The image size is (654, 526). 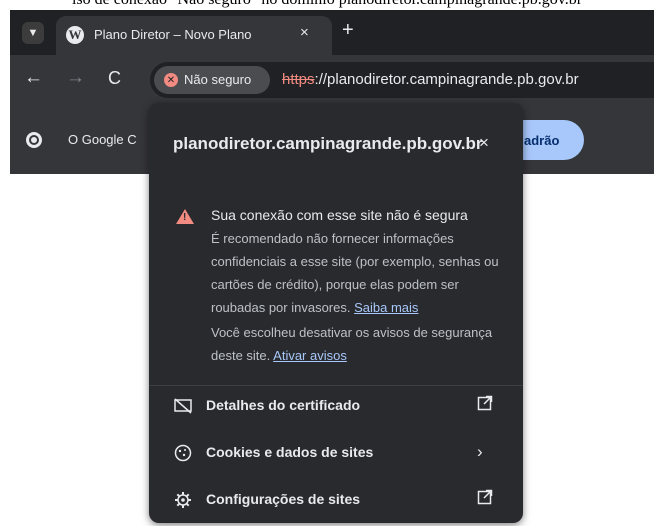 What do you see at coordinates (283, 499) in the screenshot?
I see `site-settings-label: Configurações de sites` at bounding box center [283, 499].